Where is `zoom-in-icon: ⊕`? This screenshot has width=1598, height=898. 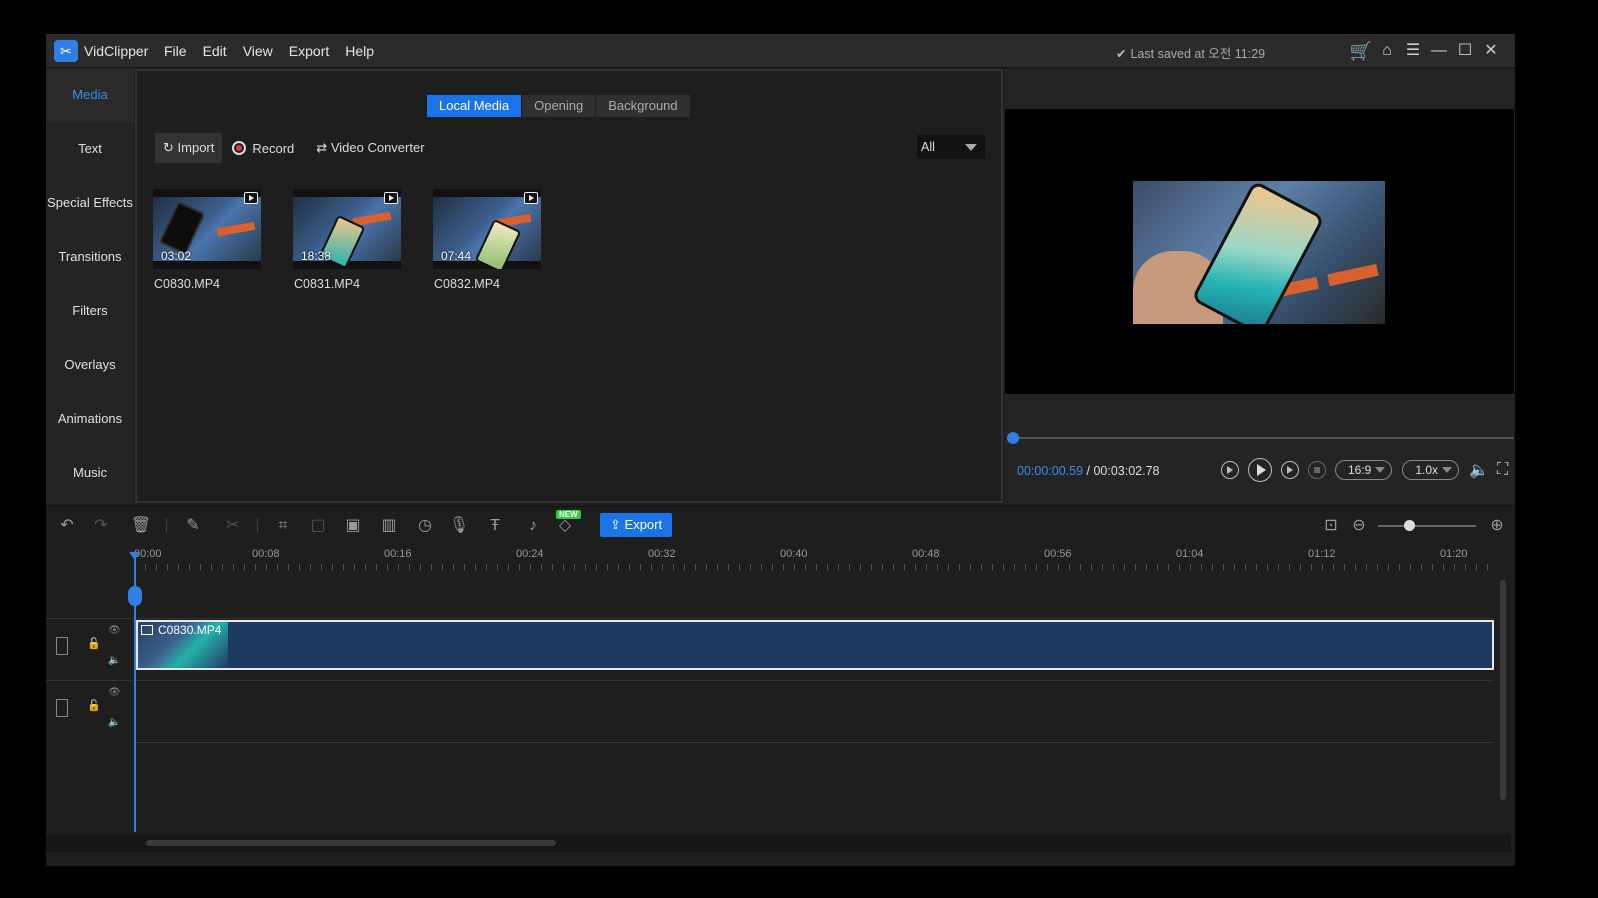
zoom-in-icon: ⊕ is located at coordinates (1497, 526).